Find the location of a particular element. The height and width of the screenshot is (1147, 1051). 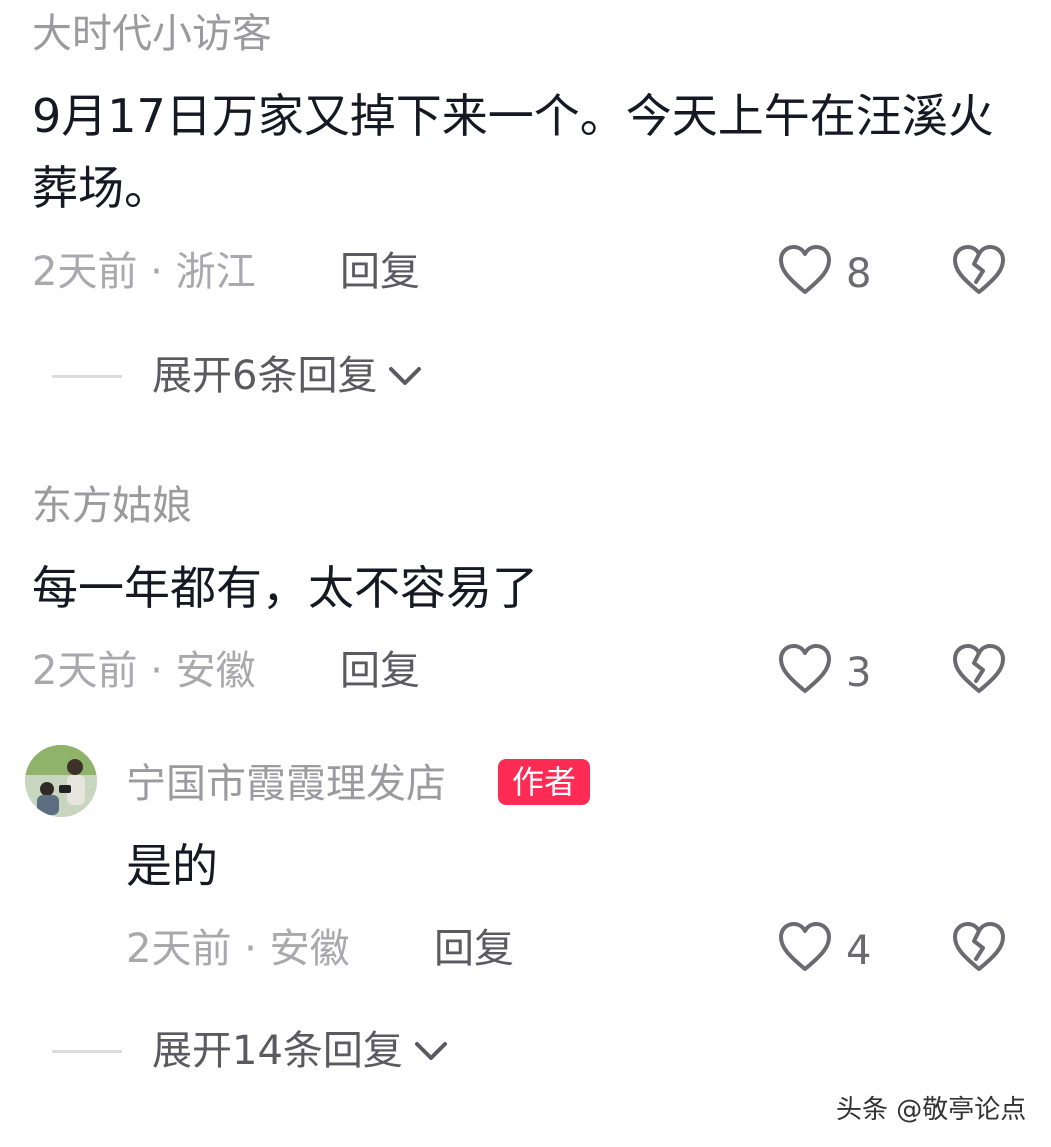

author-badge: 作者 is located at coordinates (544, 782).